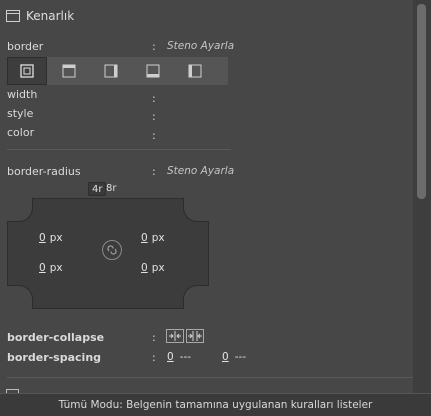  What do you see at coordinates (56, 268) in the screenshot?
I see `radius-bottom-left-unit: px` at bounding box center [56, 268].